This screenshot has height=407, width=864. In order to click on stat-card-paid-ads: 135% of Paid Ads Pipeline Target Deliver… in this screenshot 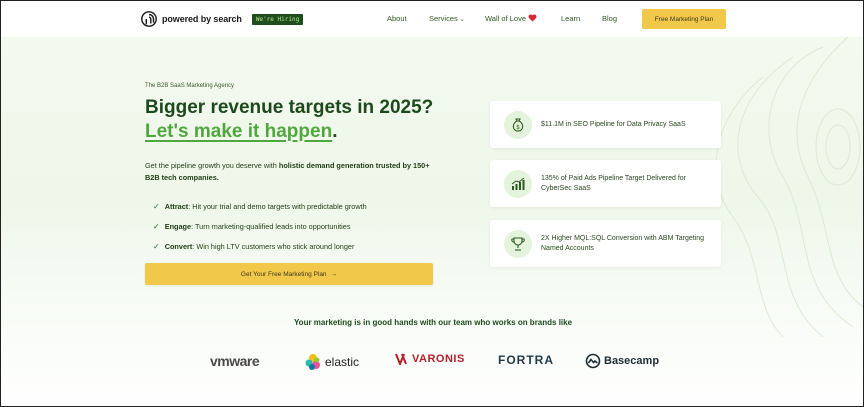, I will do `click(605, 183)`.